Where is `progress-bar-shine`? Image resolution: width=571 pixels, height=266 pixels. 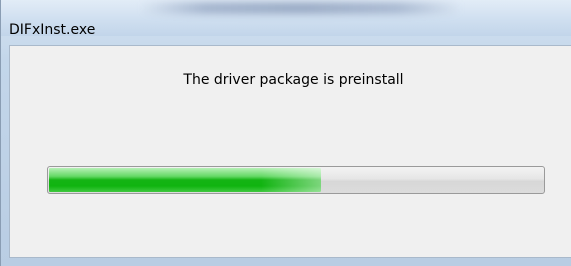 progress-bar-shine is located at coordinates (291, 180).